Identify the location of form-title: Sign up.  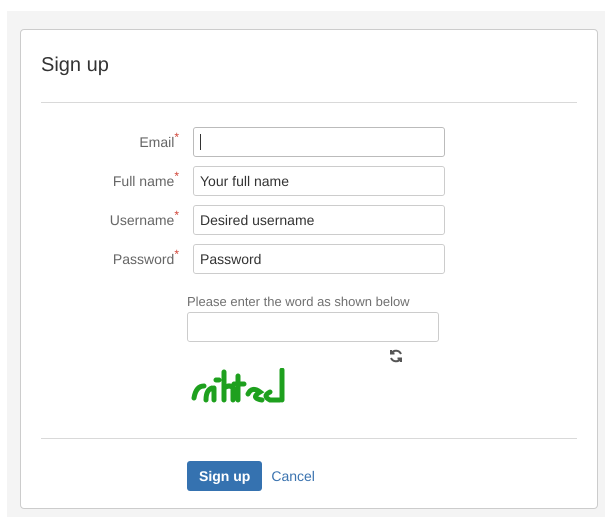
(75, 65).